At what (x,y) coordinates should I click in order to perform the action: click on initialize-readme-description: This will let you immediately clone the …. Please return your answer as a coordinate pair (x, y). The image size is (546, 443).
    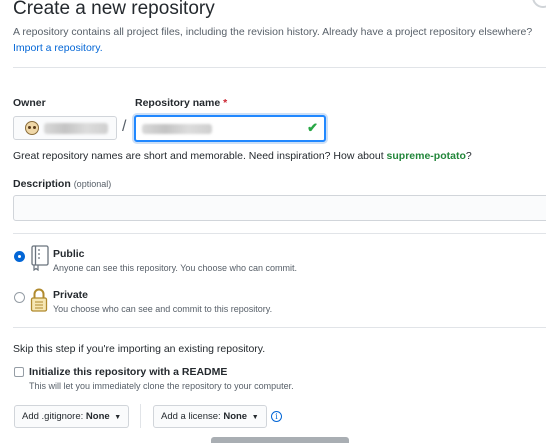
    Looking at the image, I should click on (161, 386).